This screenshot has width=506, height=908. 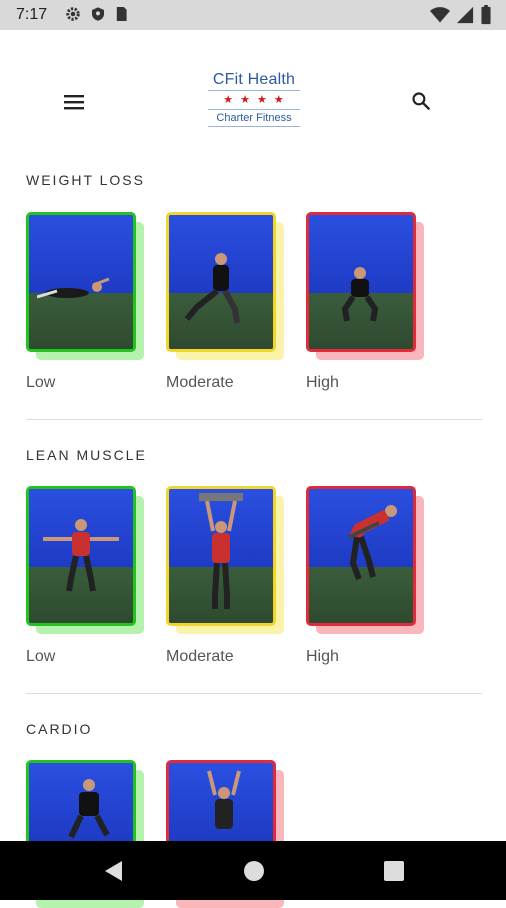 I want to click on logo-divider, so click(x=254, y=126).